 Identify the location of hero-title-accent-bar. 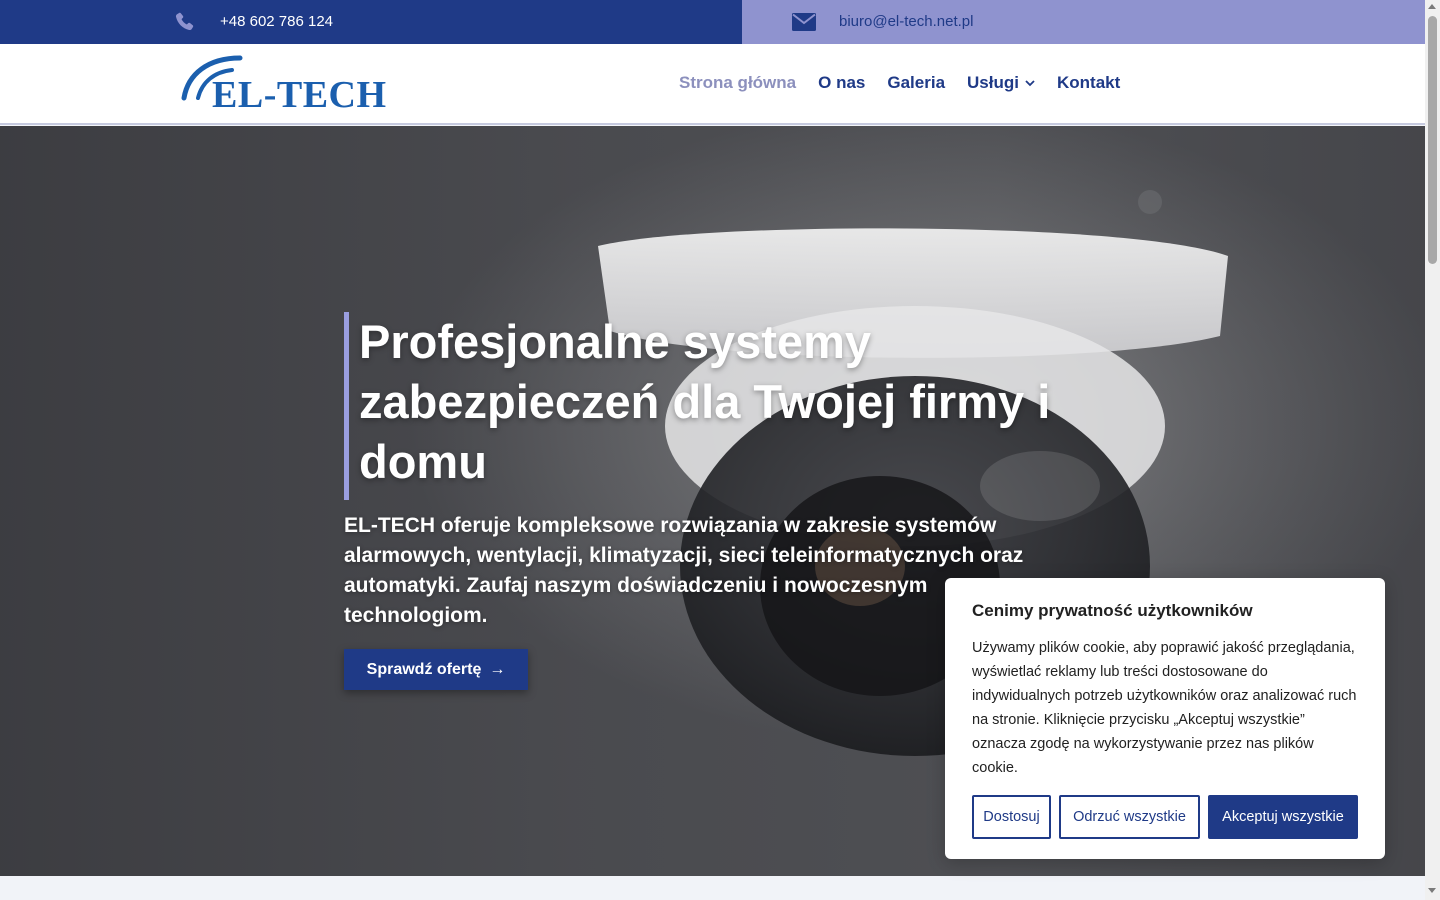
(346, 406).